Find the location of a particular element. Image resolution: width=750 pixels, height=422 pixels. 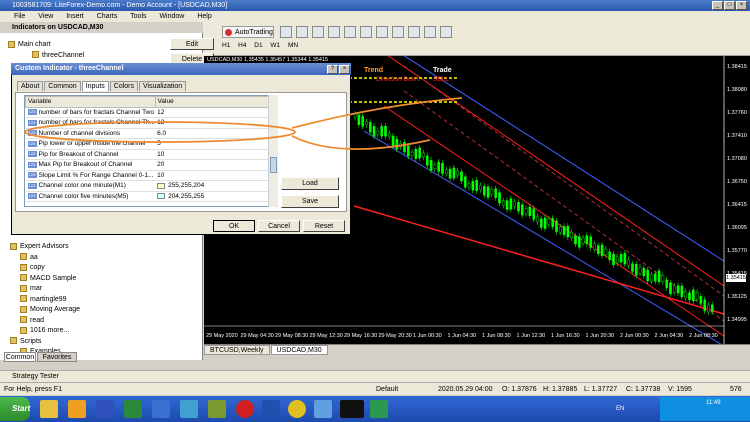

clock: 11:49 is located at coordinates (713, 403).